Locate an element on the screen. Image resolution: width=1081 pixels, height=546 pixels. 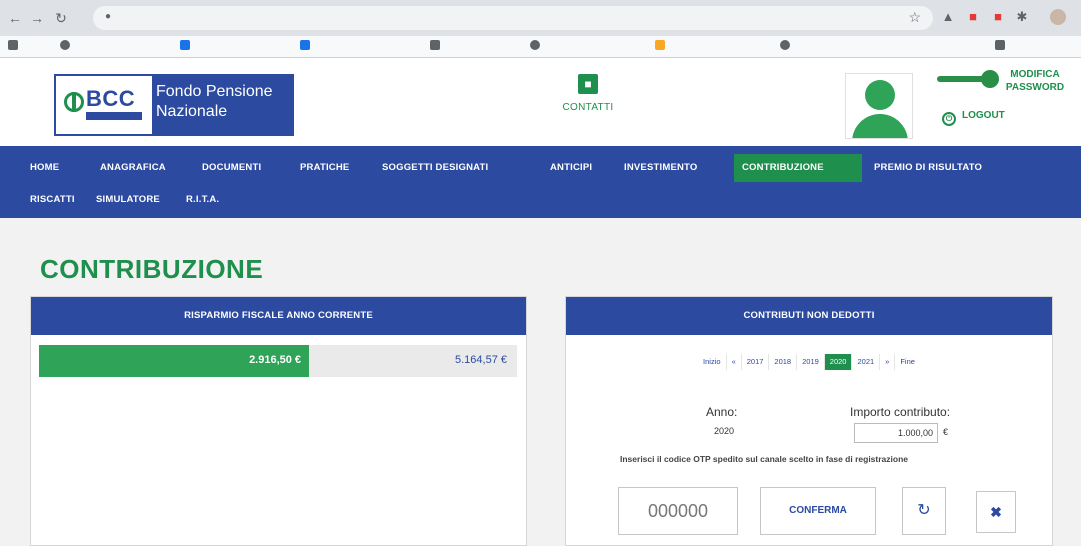
pager-2018: 2018 is located at coordinates (782, 362).